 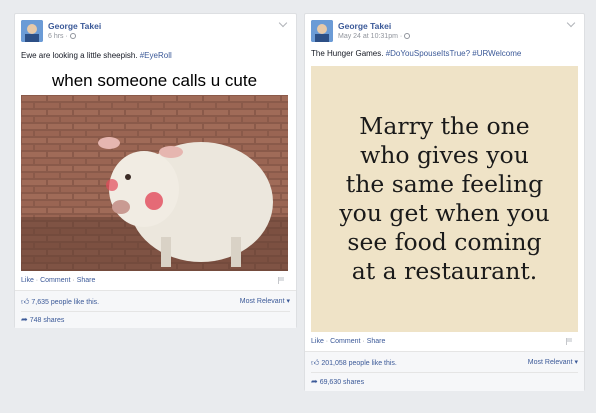 What do you see at coordinates (342, 382) in the screenshot?
I see `shares-count: 69,630 shares` at bounding box center [342, 382].